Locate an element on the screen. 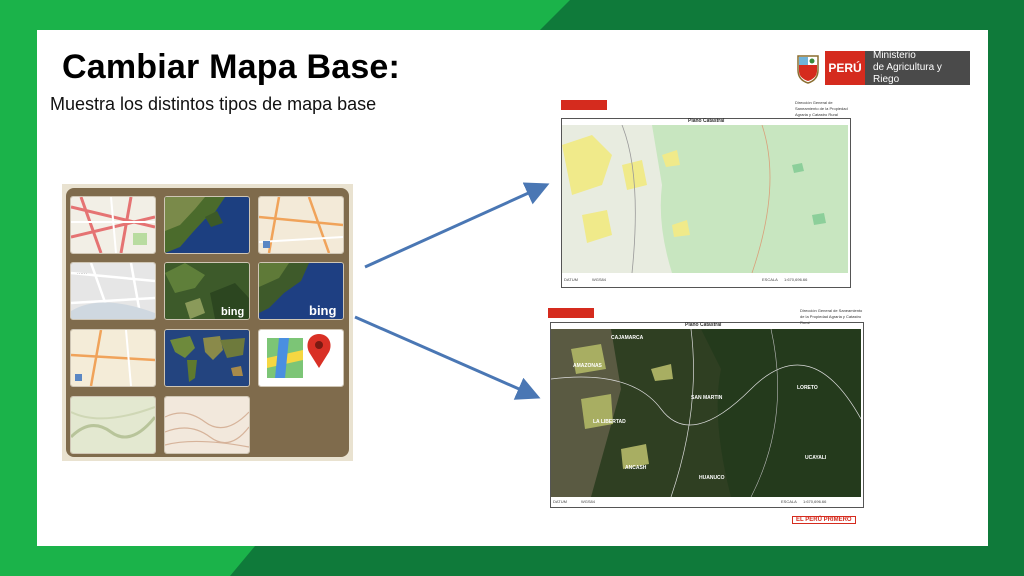  place-label: UCAYALI is located at coordinates (816, 458).